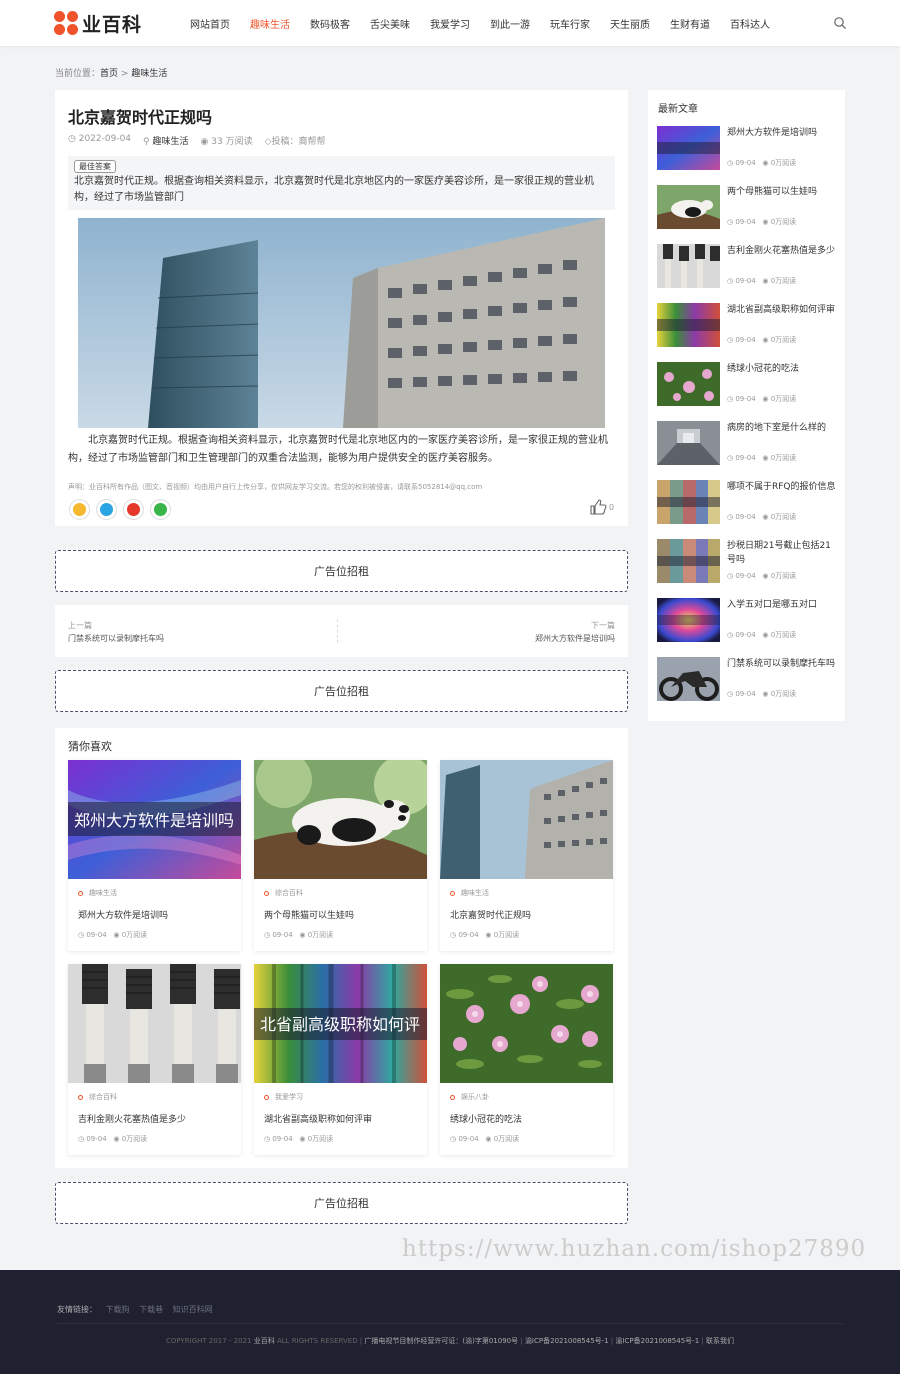 The image size is (900, 1374). I want to click on article-reads-group: ◉ 33 万阅读, so click(227, 140).